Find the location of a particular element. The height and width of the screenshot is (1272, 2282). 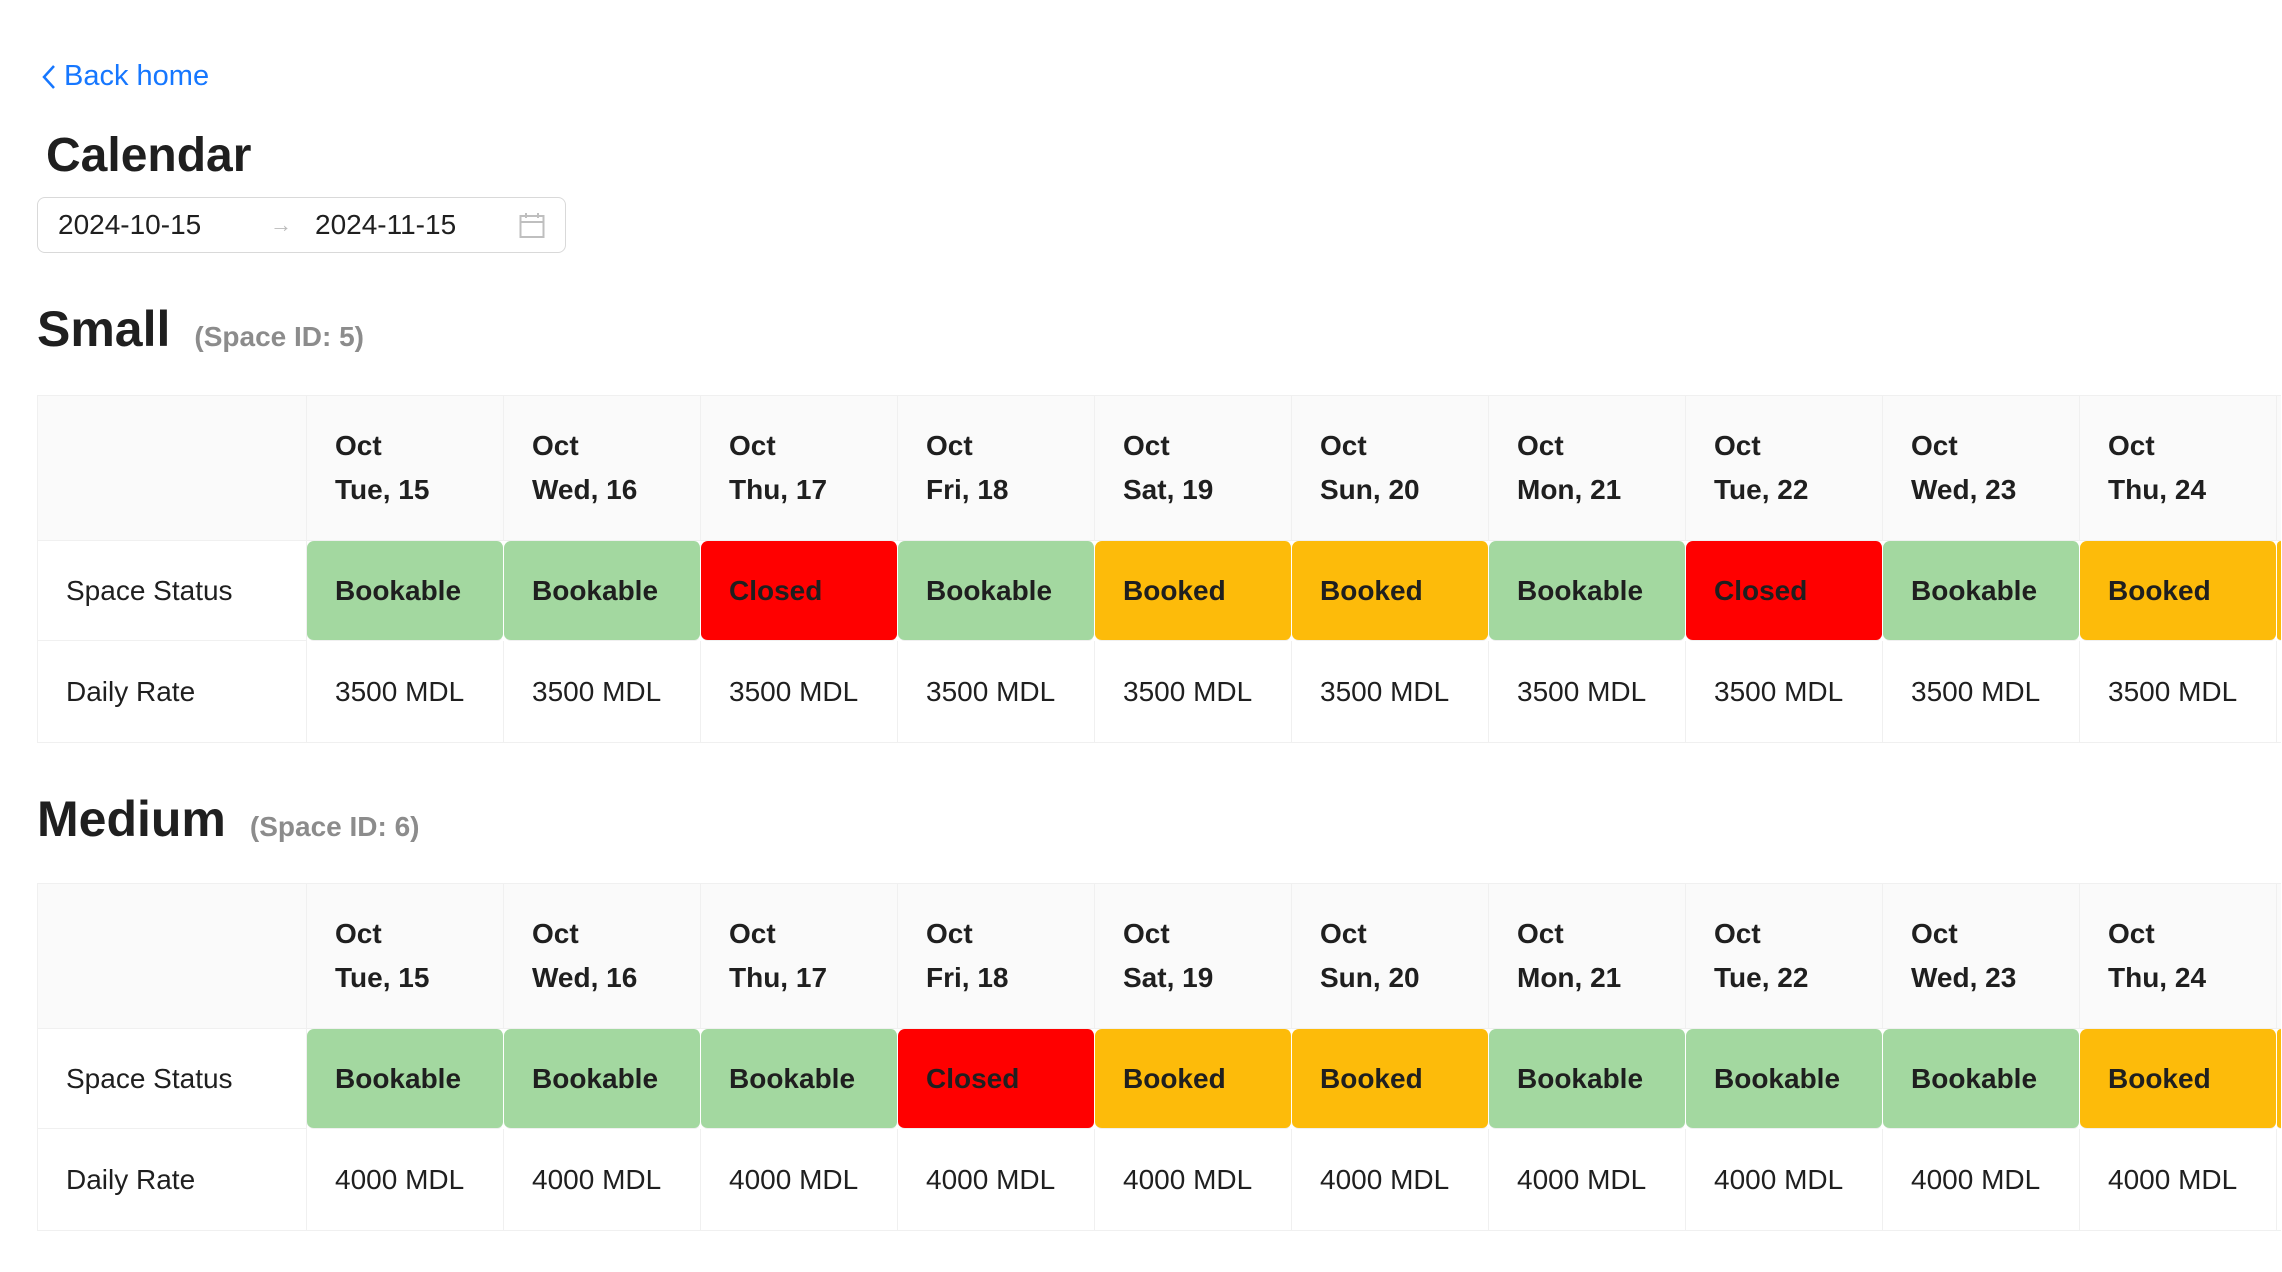

date-header-cell: Oct Thu, 17 is located at coordinates (799, 956).